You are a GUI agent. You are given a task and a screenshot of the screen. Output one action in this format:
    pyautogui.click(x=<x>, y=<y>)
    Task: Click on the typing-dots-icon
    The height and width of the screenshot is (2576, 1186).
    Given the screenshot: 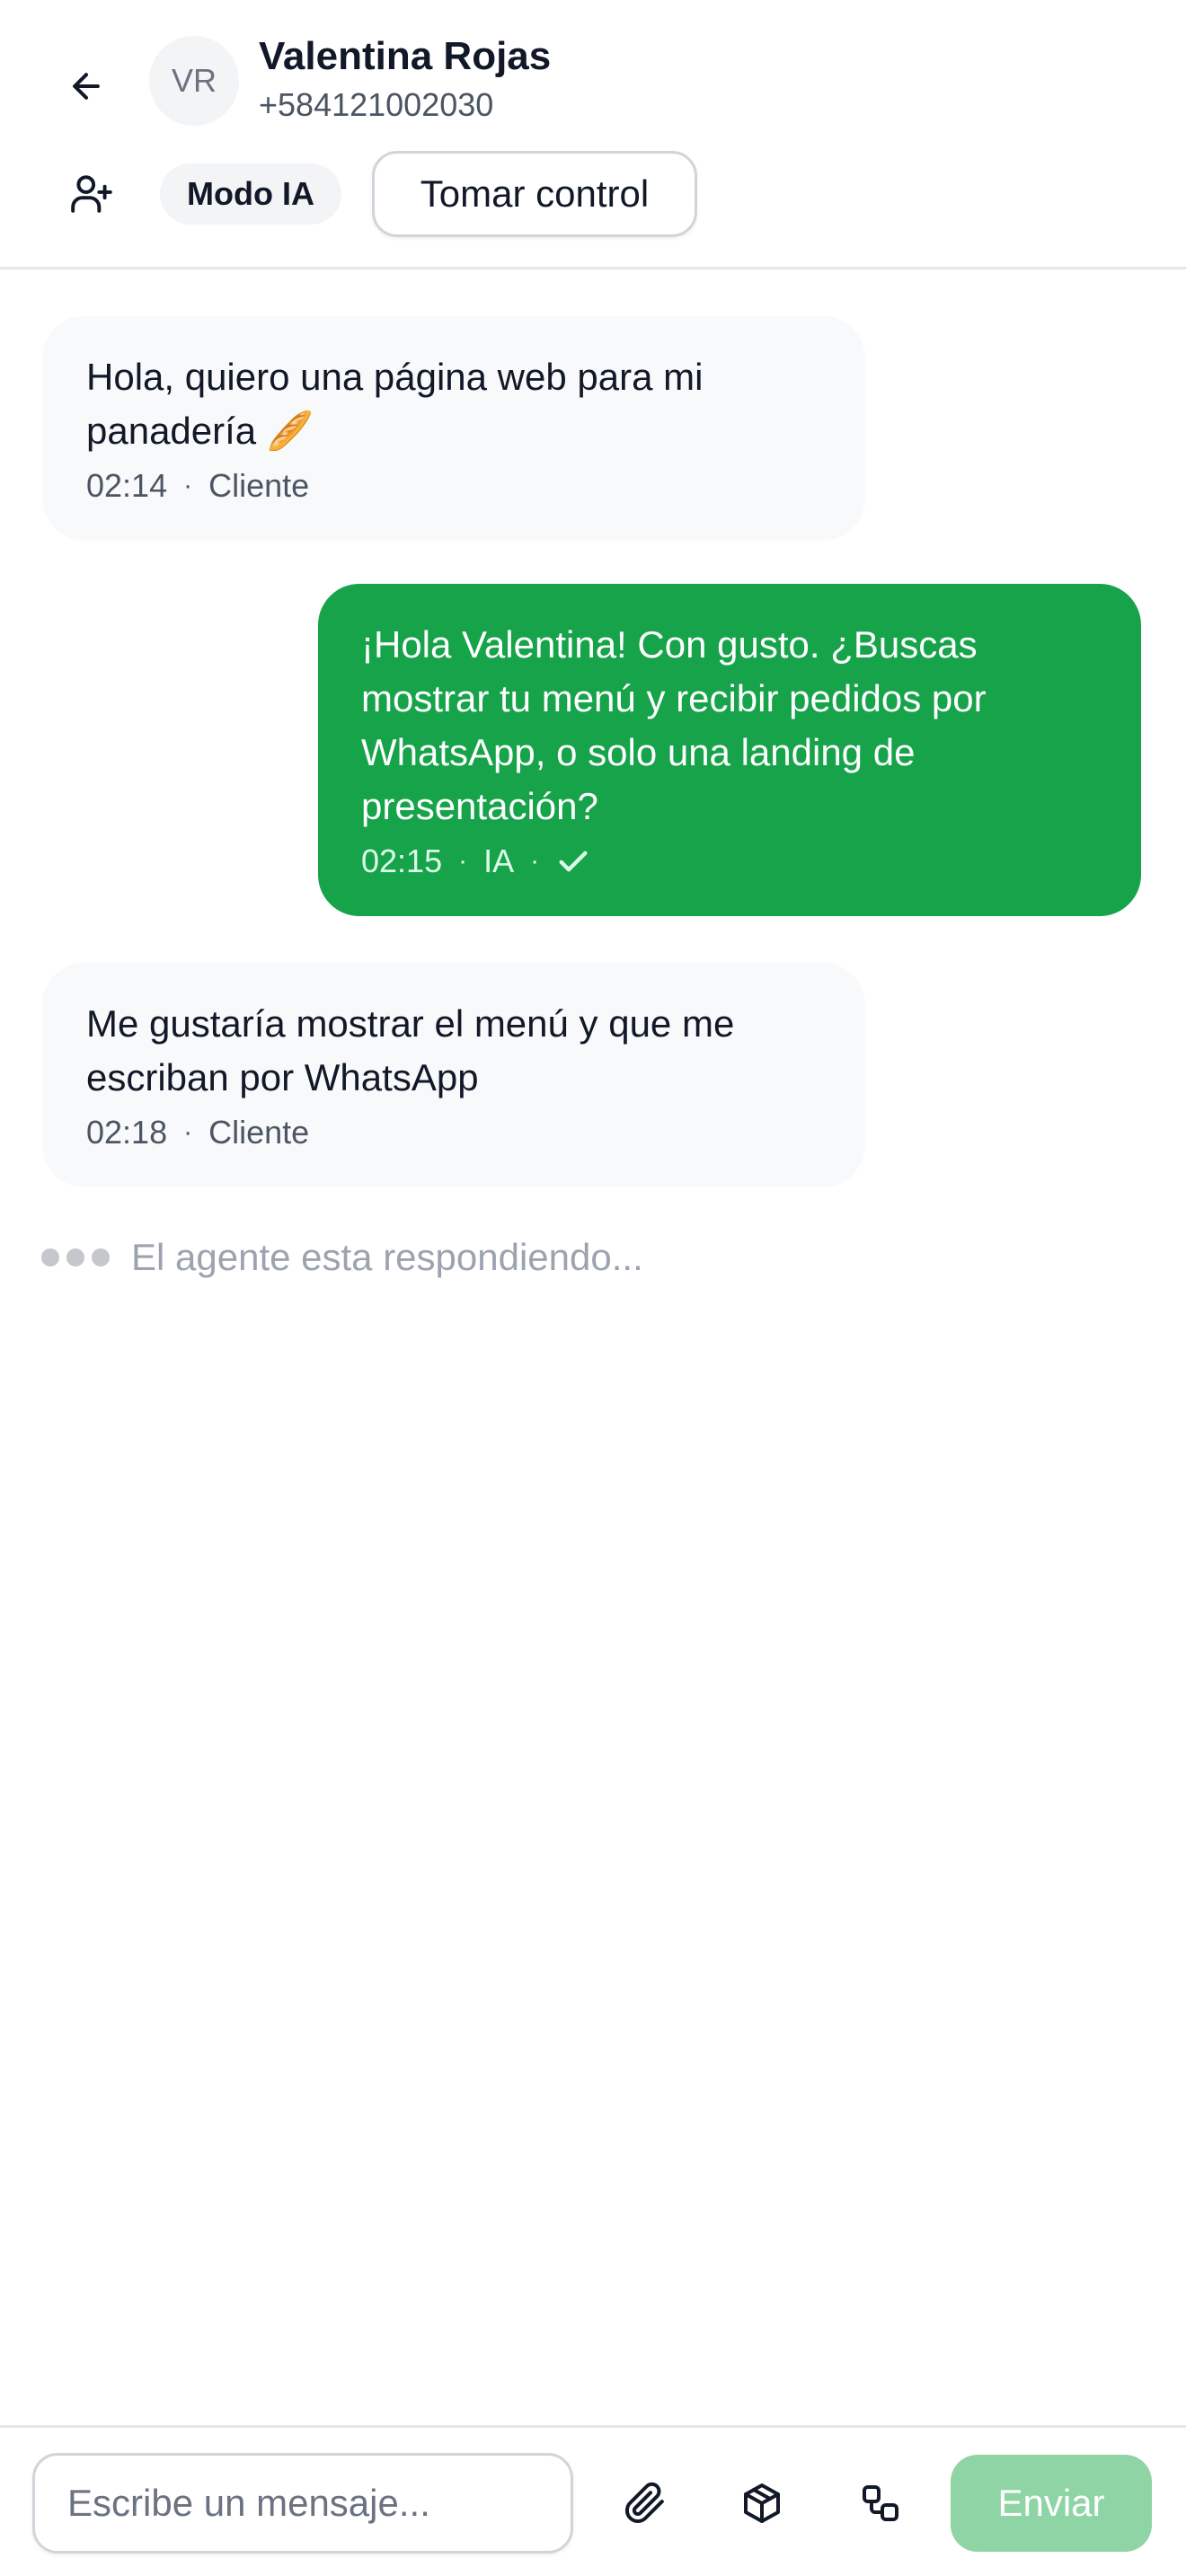 What is the action you would take?
    pyautogui.click(x=75, y=1257)
    